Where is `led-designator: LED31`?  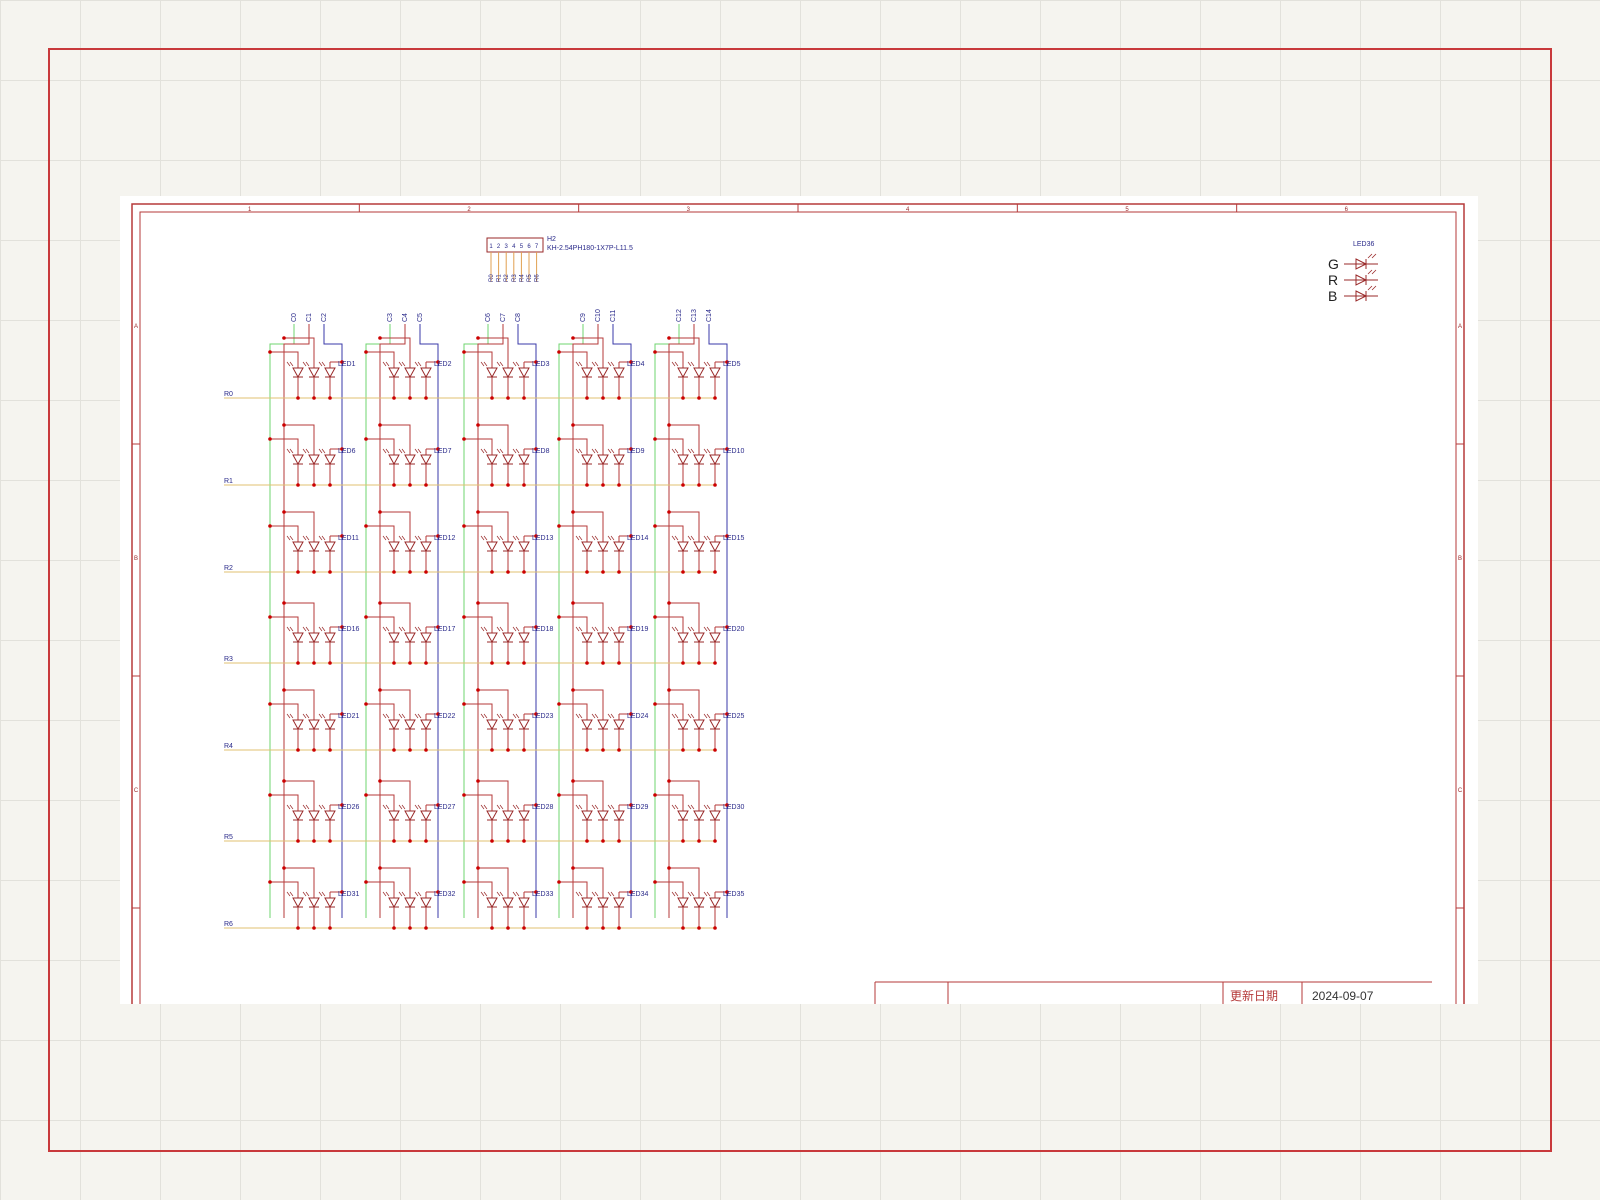 led-designator: LED31 is located at coordinates (349, 894).